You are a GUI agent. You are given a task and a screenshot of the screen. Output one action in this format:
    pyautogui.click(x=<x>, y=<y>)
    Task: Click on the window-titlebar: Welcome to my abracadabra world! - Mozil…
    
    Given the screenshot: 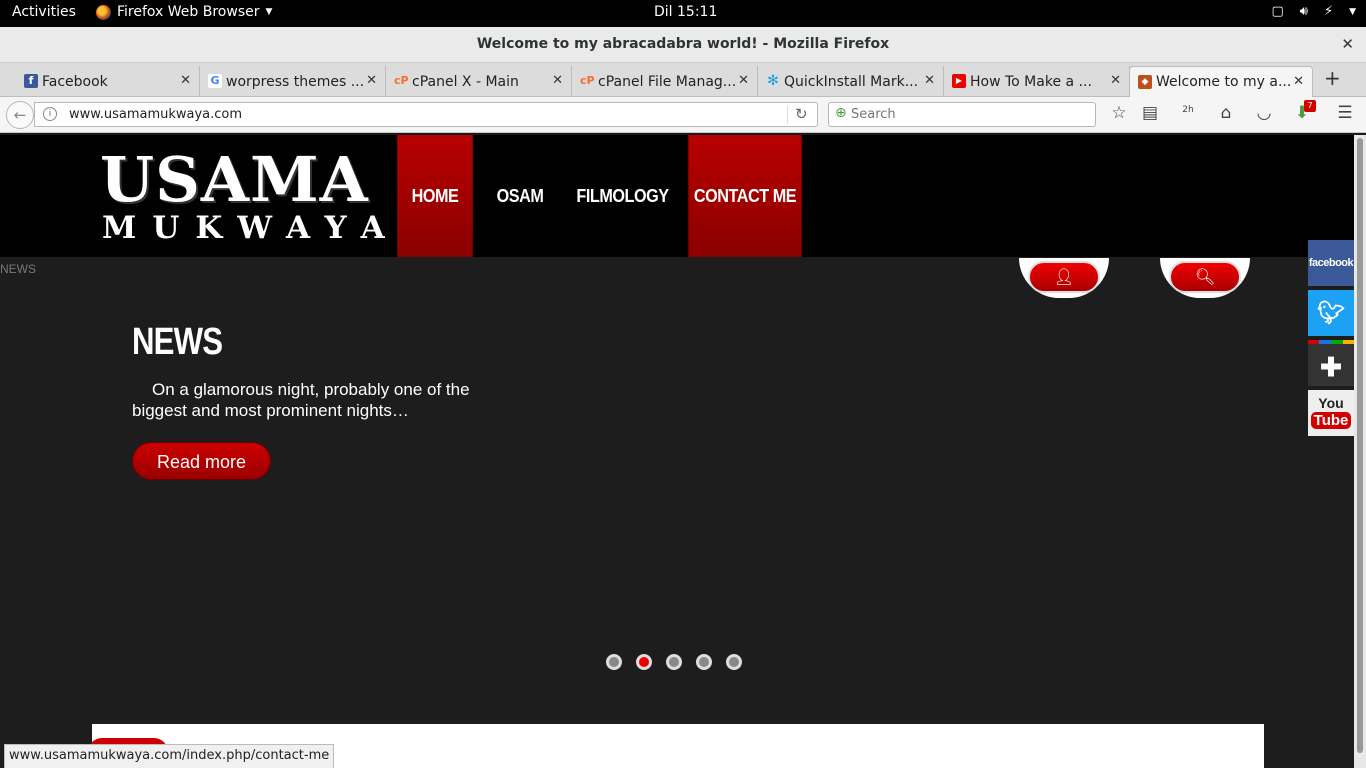 What is the action you would take?
    pyautogui.click(x=683, y=45)
    